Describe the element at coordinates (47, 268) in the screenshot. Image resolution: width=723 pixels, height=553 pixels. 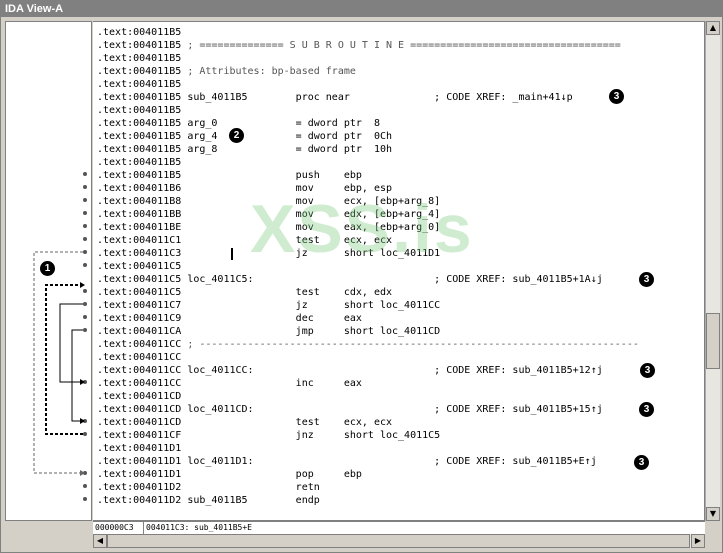
I see `callout-marker: 1` at that location.